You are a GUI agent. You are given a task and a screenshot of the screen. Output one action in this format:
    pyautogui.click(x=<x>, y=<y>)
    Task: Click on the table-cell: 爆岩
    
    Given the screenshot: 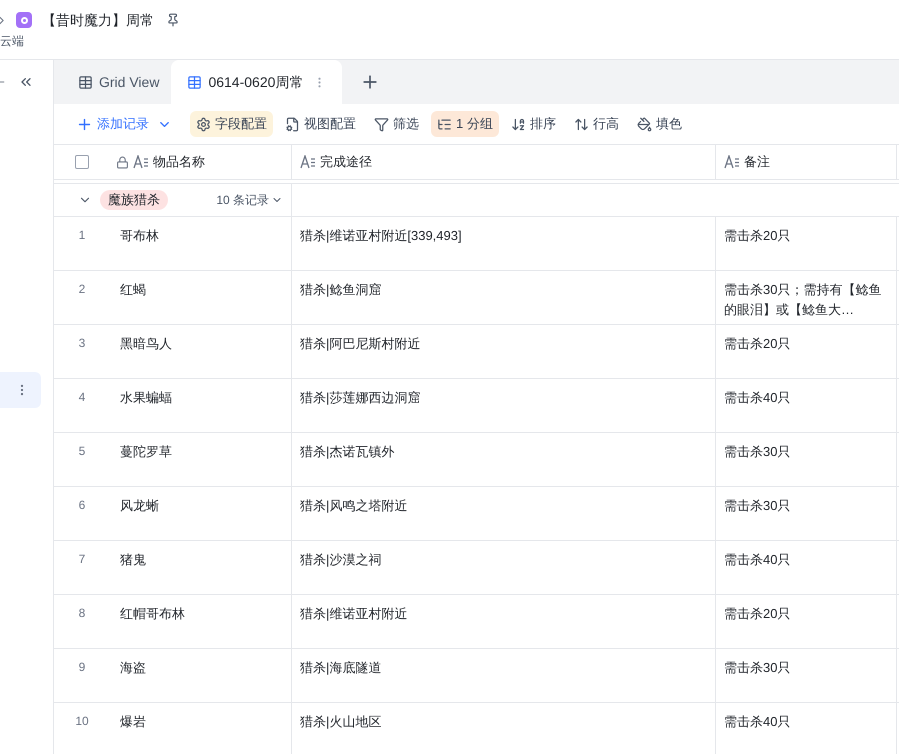 What is the action you would take?
    pyautogui.click(x=133, y=721)
    